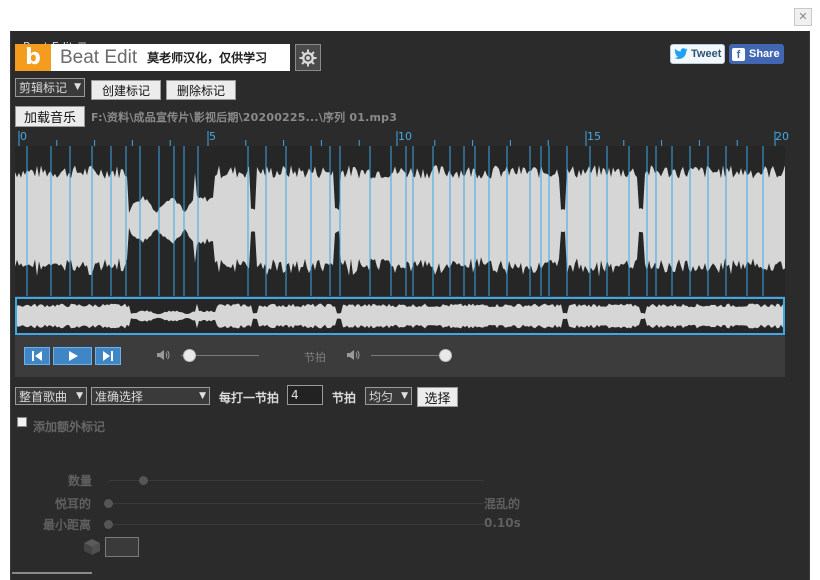 Image resolution: width=820 pixels, height=580 pixels. What do you see at coordinates (22, 422) in the screenshot?
I see `add-extra-markers-checkbox` at bounding box center [22, 422].